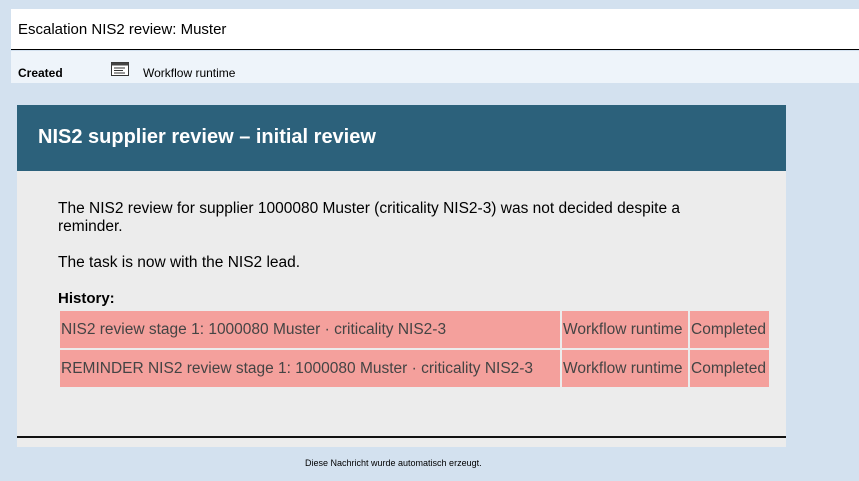 Image resolution: width=859 pixels, height=481 pixels. What do you see at coordinates (189, 73) in the screenshot?
I see `creator-name: Workflow runtime` at bounding box center [189, 73].